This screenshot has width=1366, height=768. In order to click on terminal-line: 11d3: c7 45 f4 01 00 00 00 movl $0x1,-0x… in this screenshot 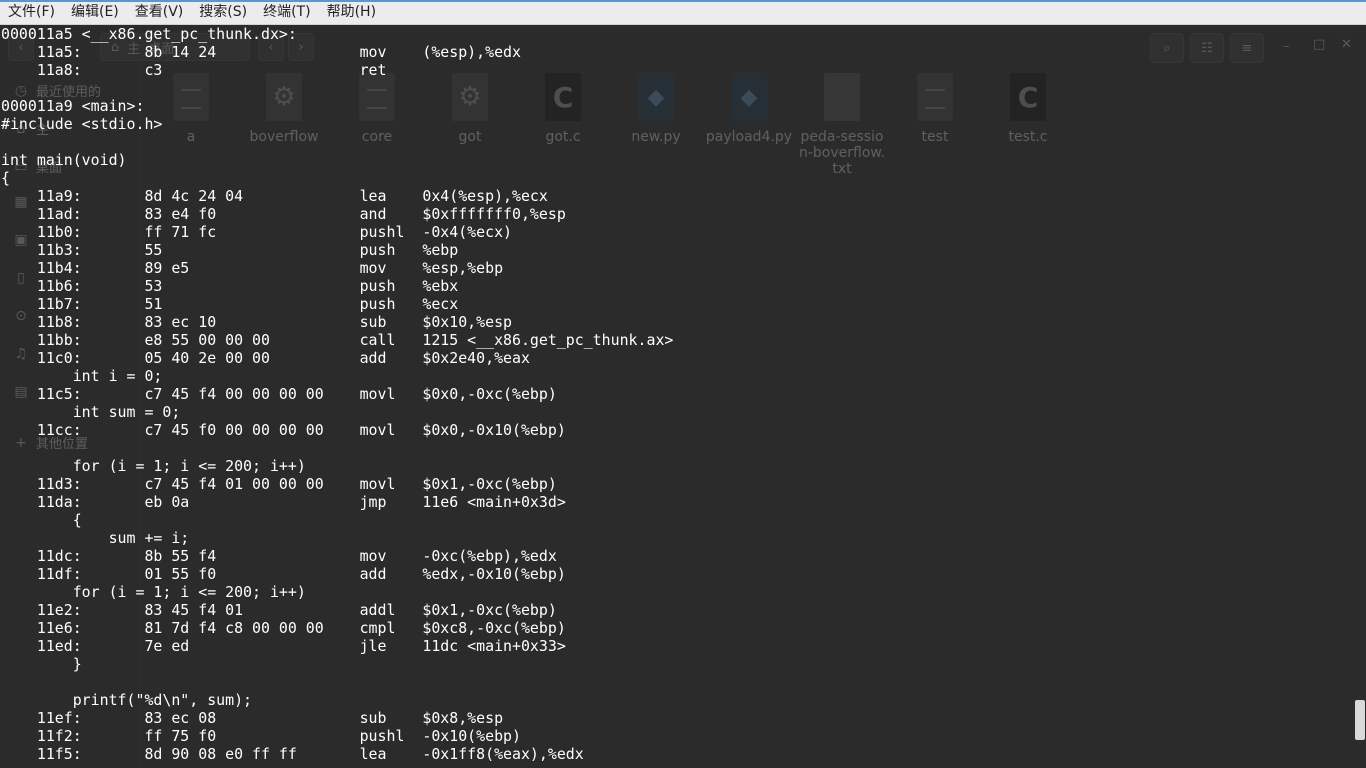, I will do `click(279, 484)`.